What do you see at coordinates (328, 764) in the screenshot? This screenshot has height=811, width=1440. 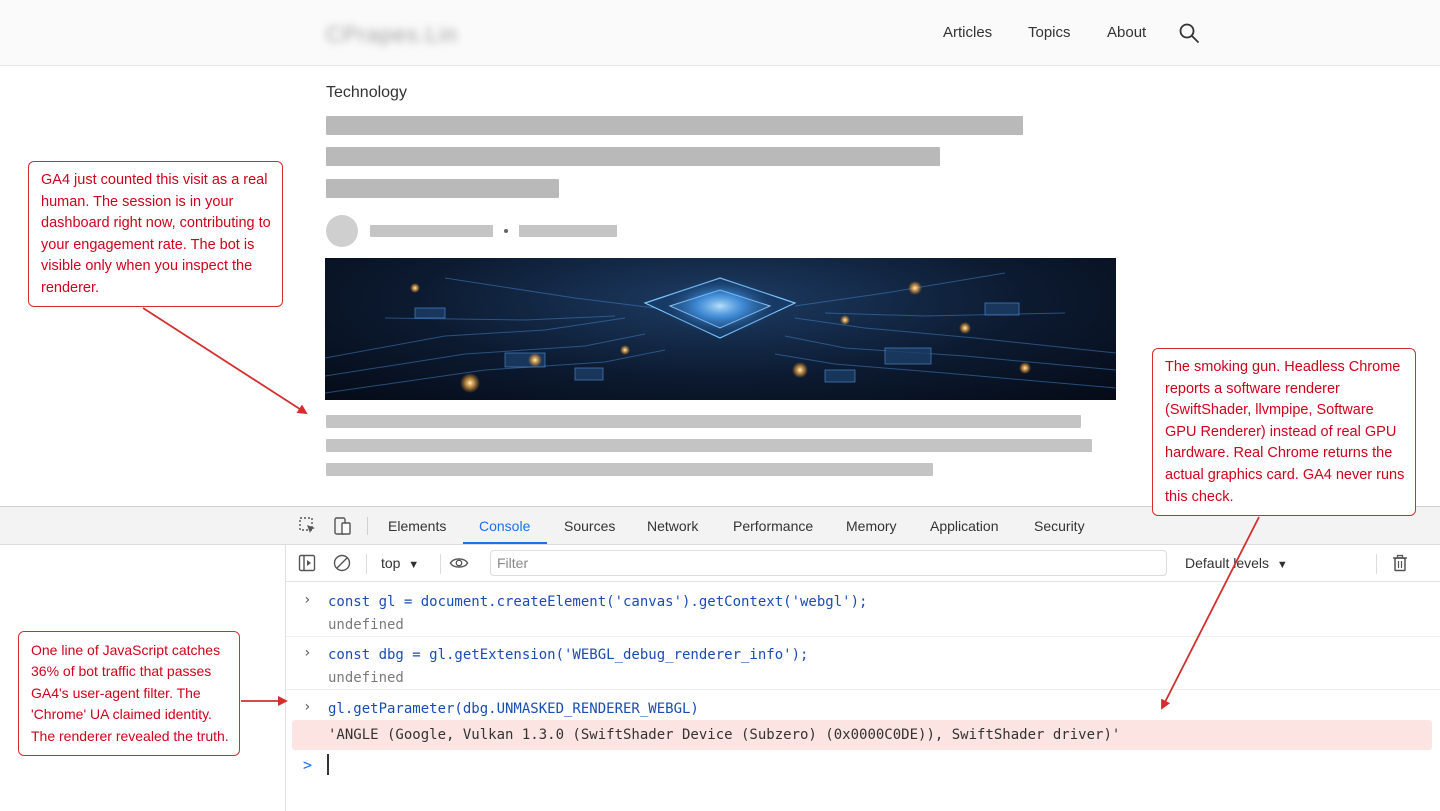 I see `console-caret` at bounding box center [328, 764].